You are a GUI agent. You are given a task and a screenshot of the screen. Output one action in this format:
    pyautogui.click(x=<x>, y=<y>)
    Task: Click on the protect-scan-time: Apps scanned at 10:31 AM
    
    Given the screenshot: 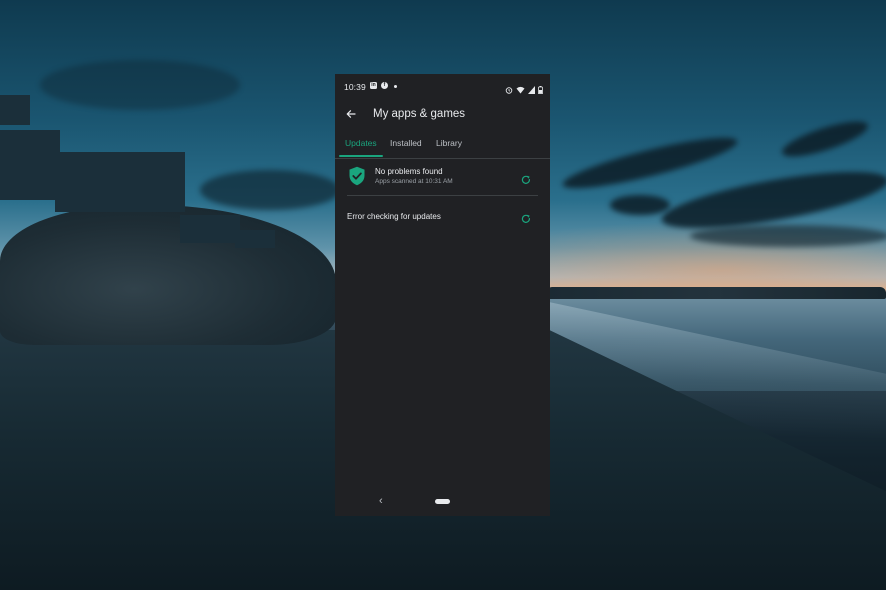 What is the action you would take?
    pyautogui.click(x=414, y=181)
    